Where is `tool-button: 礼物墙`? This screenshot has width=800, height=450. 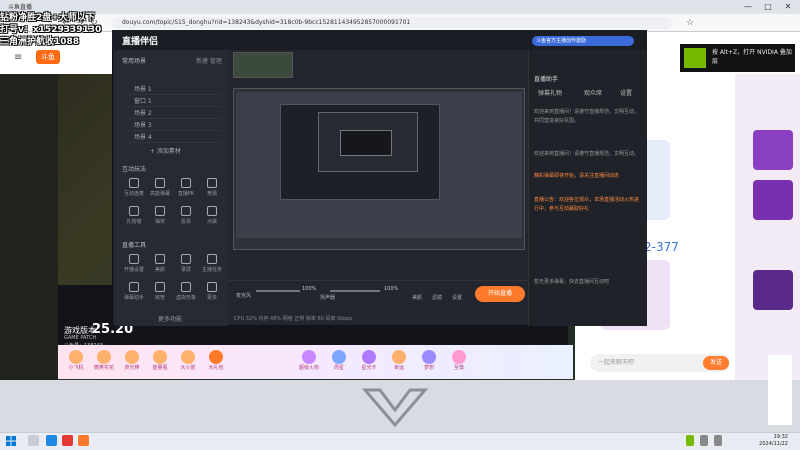 tool-button: 礼物墙 is located at coordinates (134, 217).